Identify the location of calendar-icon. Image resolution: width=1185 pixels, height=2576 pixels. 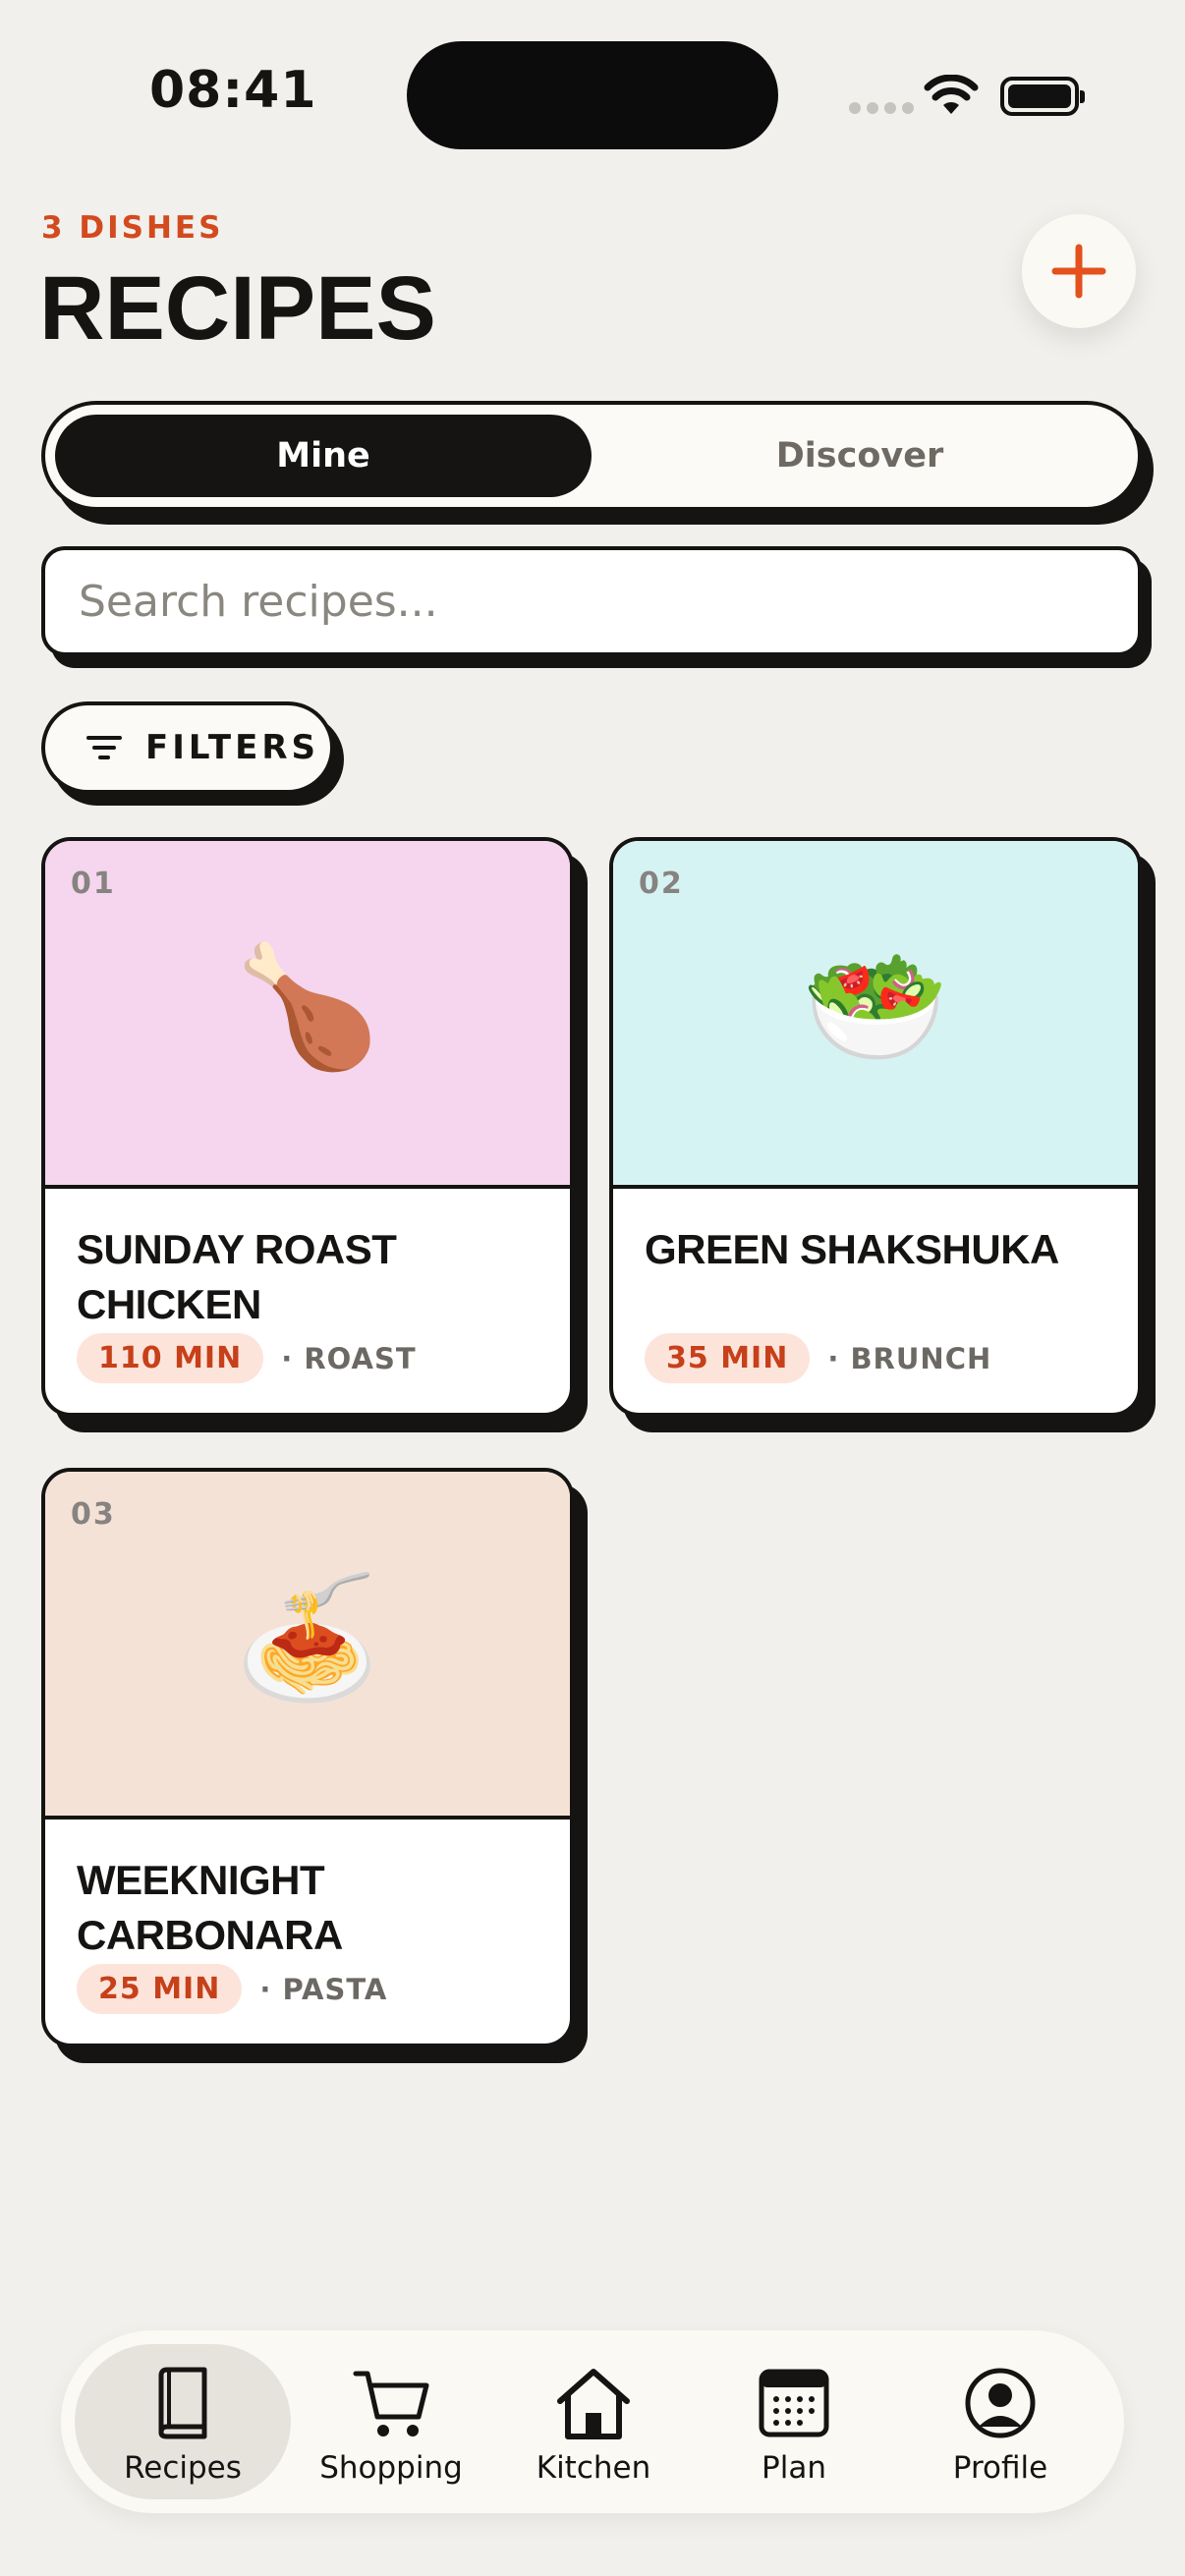
(794, 2403).